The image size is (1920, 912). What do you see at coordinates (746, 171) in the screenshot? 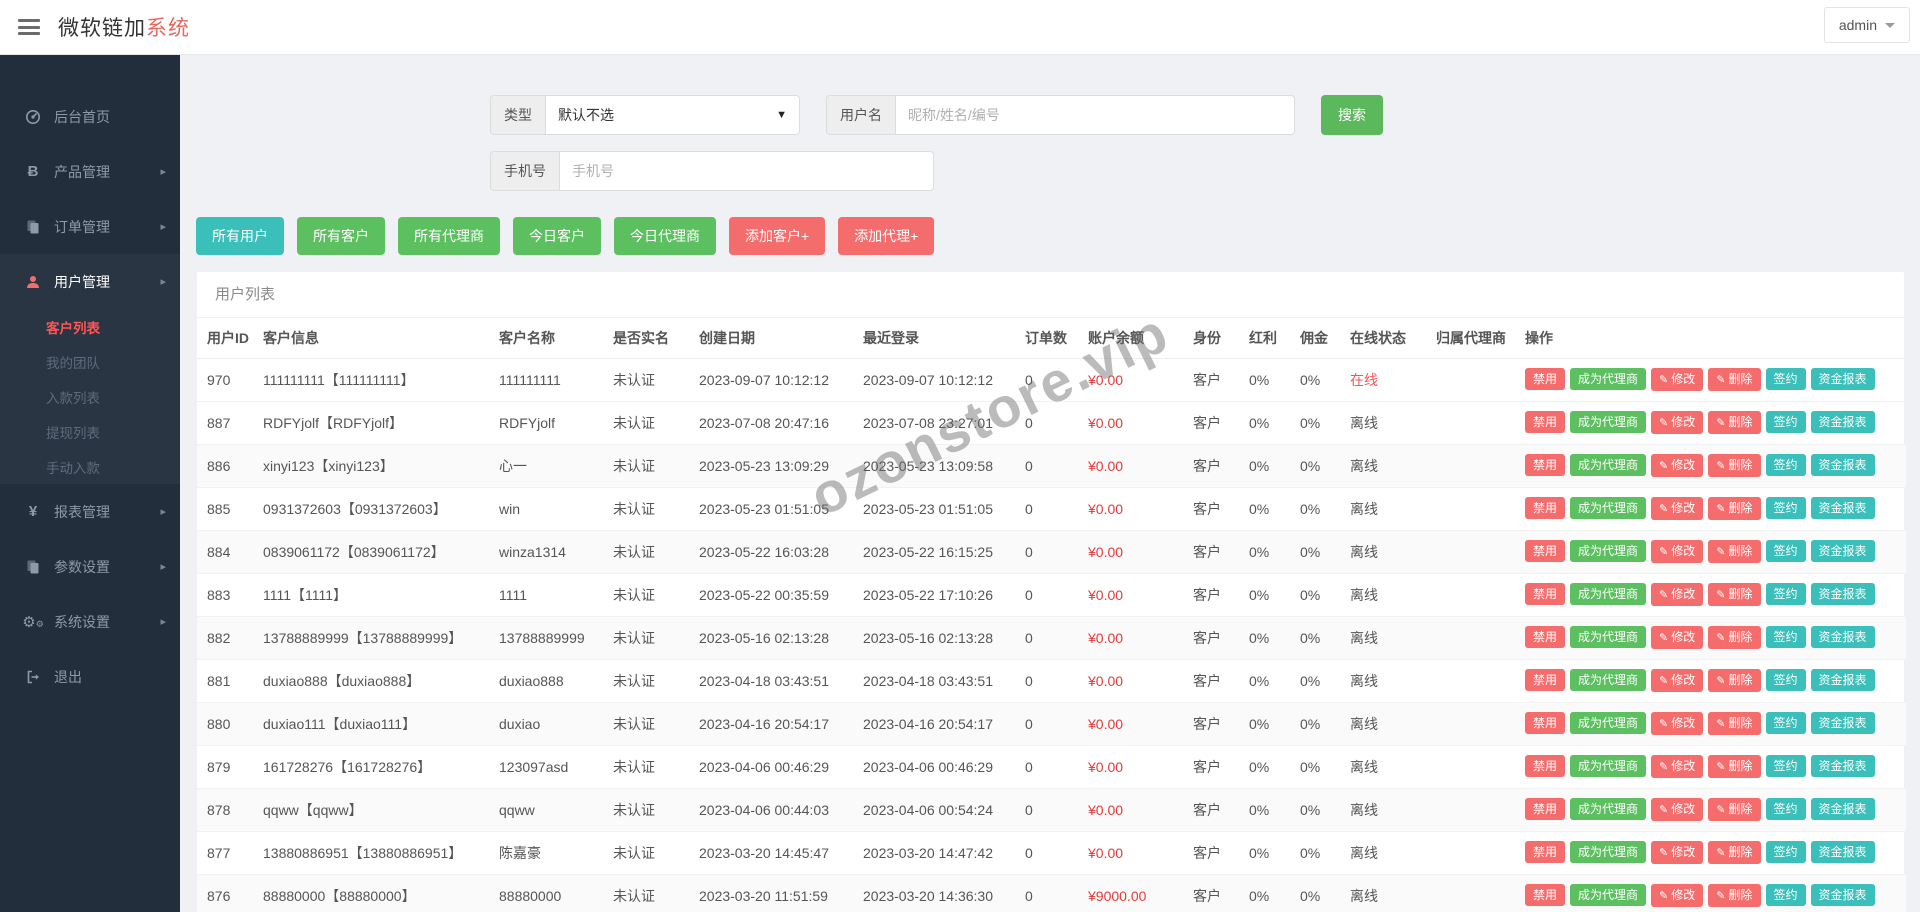
I see `phone-input` at bounding box center [746, 171].